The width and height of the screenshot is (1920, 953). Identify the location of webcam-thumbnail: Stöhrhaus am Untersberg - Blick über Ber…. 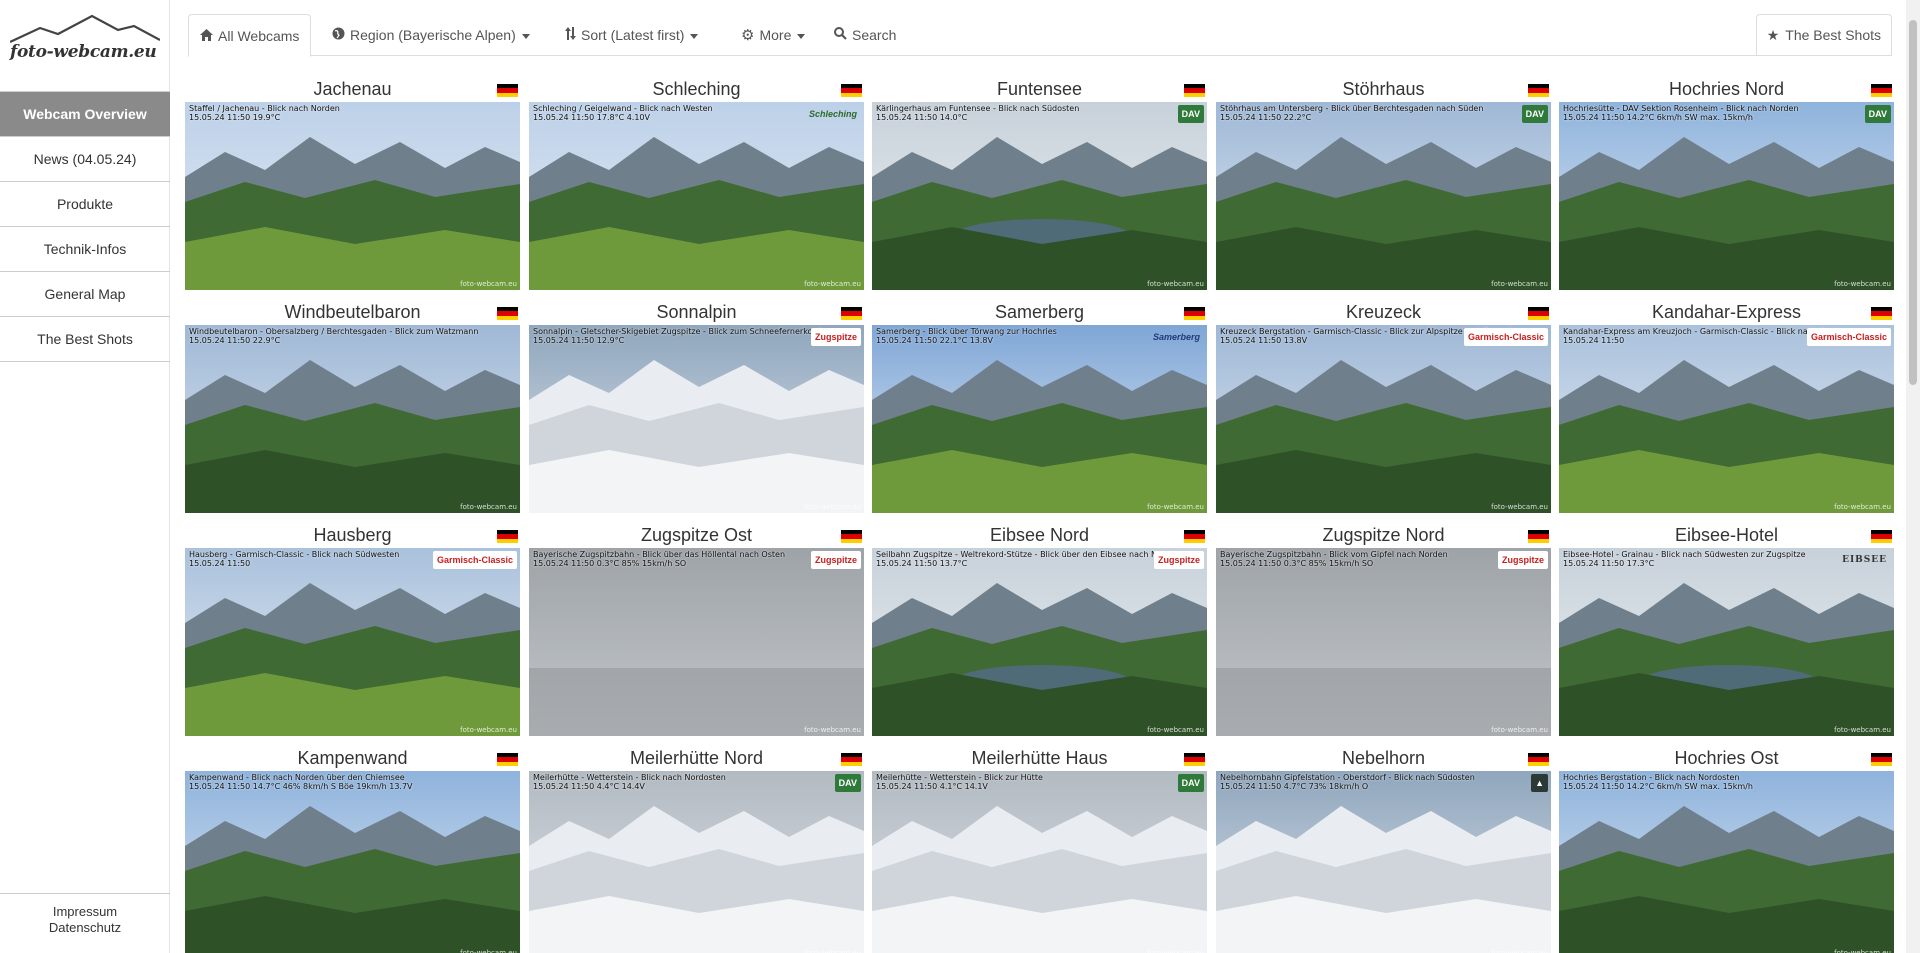
(1383, 196).